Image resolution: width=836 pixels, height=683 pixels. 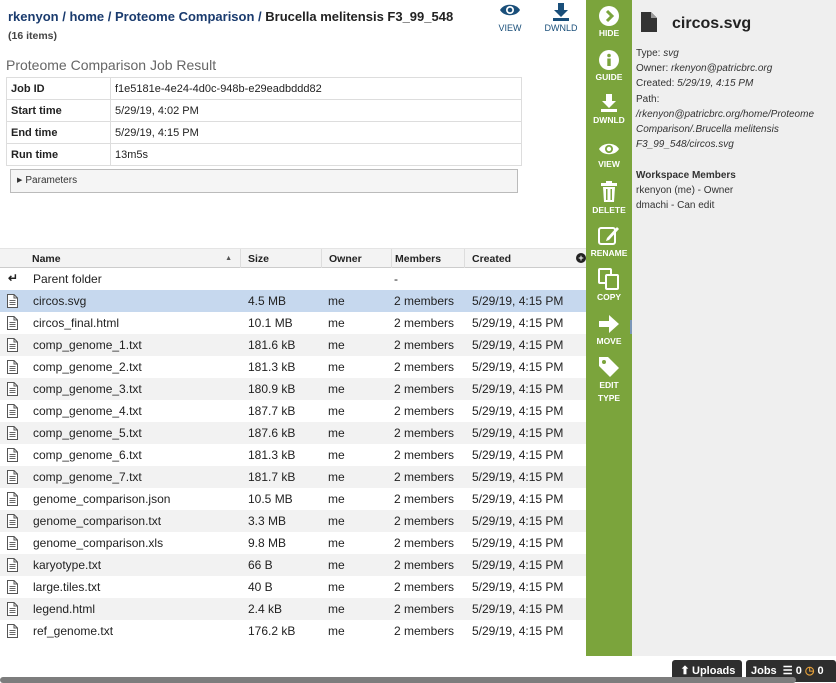 What do you see at coordinates (316, 88) in the screenshot?
I see `job-info-value: f1e5181e-4e24-4d0c-948b-e29eadbddd82` at bounding box center [316, 88].